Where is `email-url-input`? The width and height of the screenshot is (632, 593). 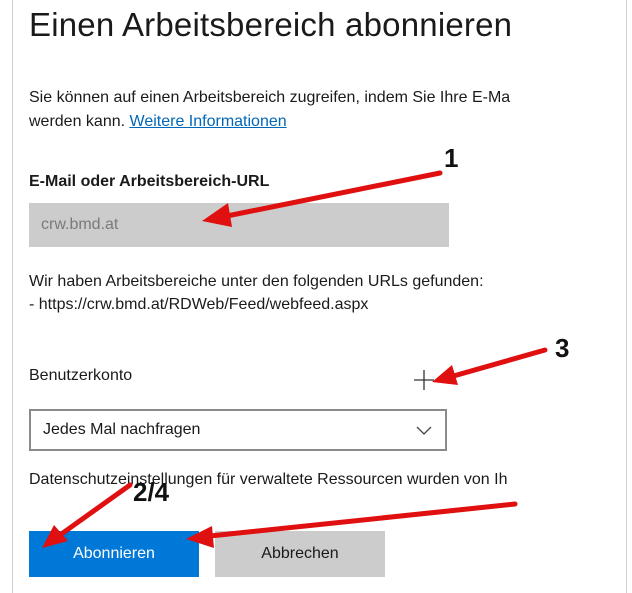 email-url-input is located at coordinates (239, 225).